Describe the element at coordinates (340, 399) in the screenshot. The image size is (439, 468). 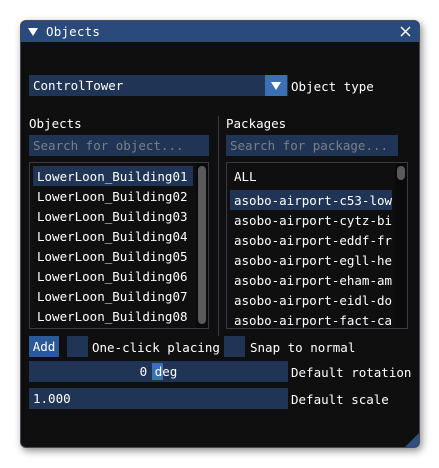
I see `default-scale-label: Default scale` at that location.